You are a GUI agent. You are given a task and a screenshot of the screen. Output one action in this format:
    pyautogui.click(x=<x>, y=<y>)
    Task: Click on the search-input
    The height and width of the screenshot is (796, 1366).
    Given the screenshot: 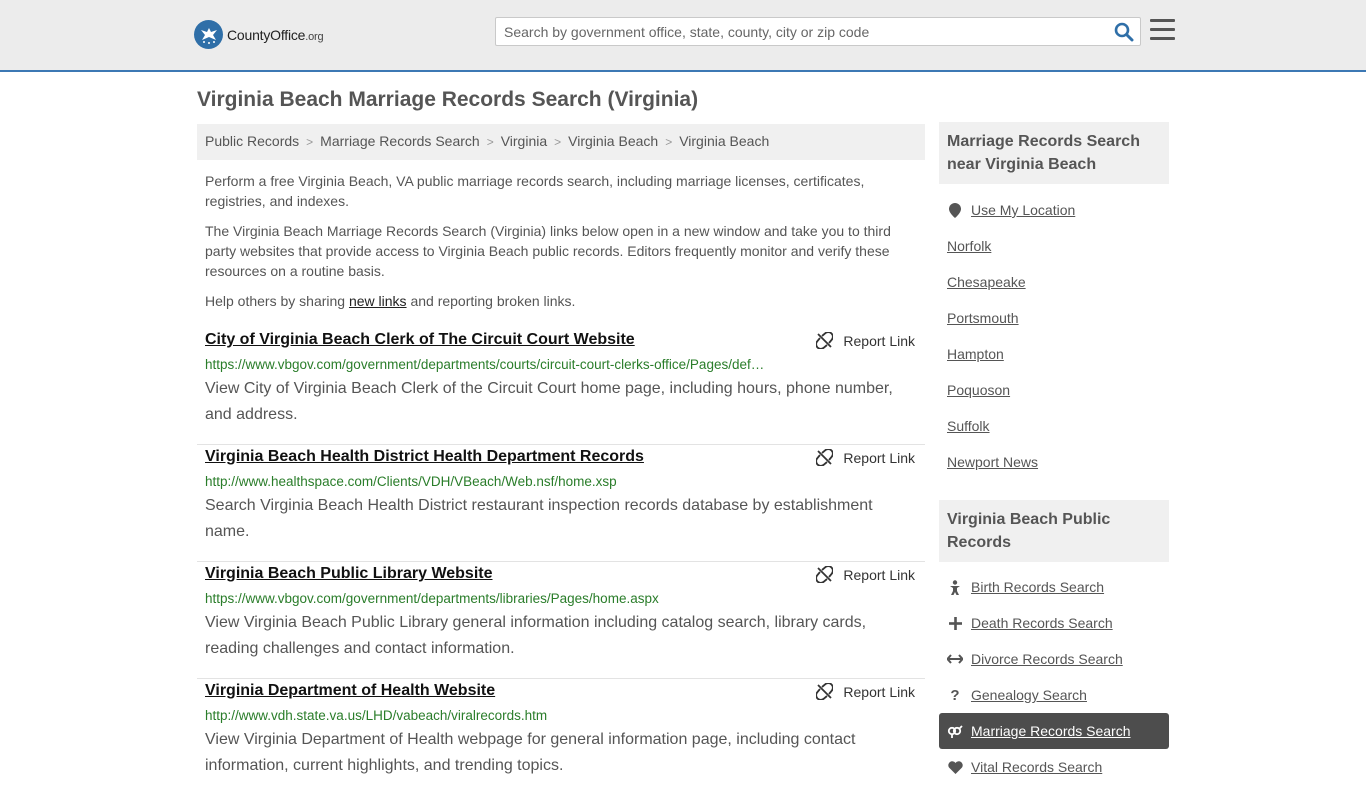 What is the action you would take?
    pyautogui.click(x=801, y=31)
    